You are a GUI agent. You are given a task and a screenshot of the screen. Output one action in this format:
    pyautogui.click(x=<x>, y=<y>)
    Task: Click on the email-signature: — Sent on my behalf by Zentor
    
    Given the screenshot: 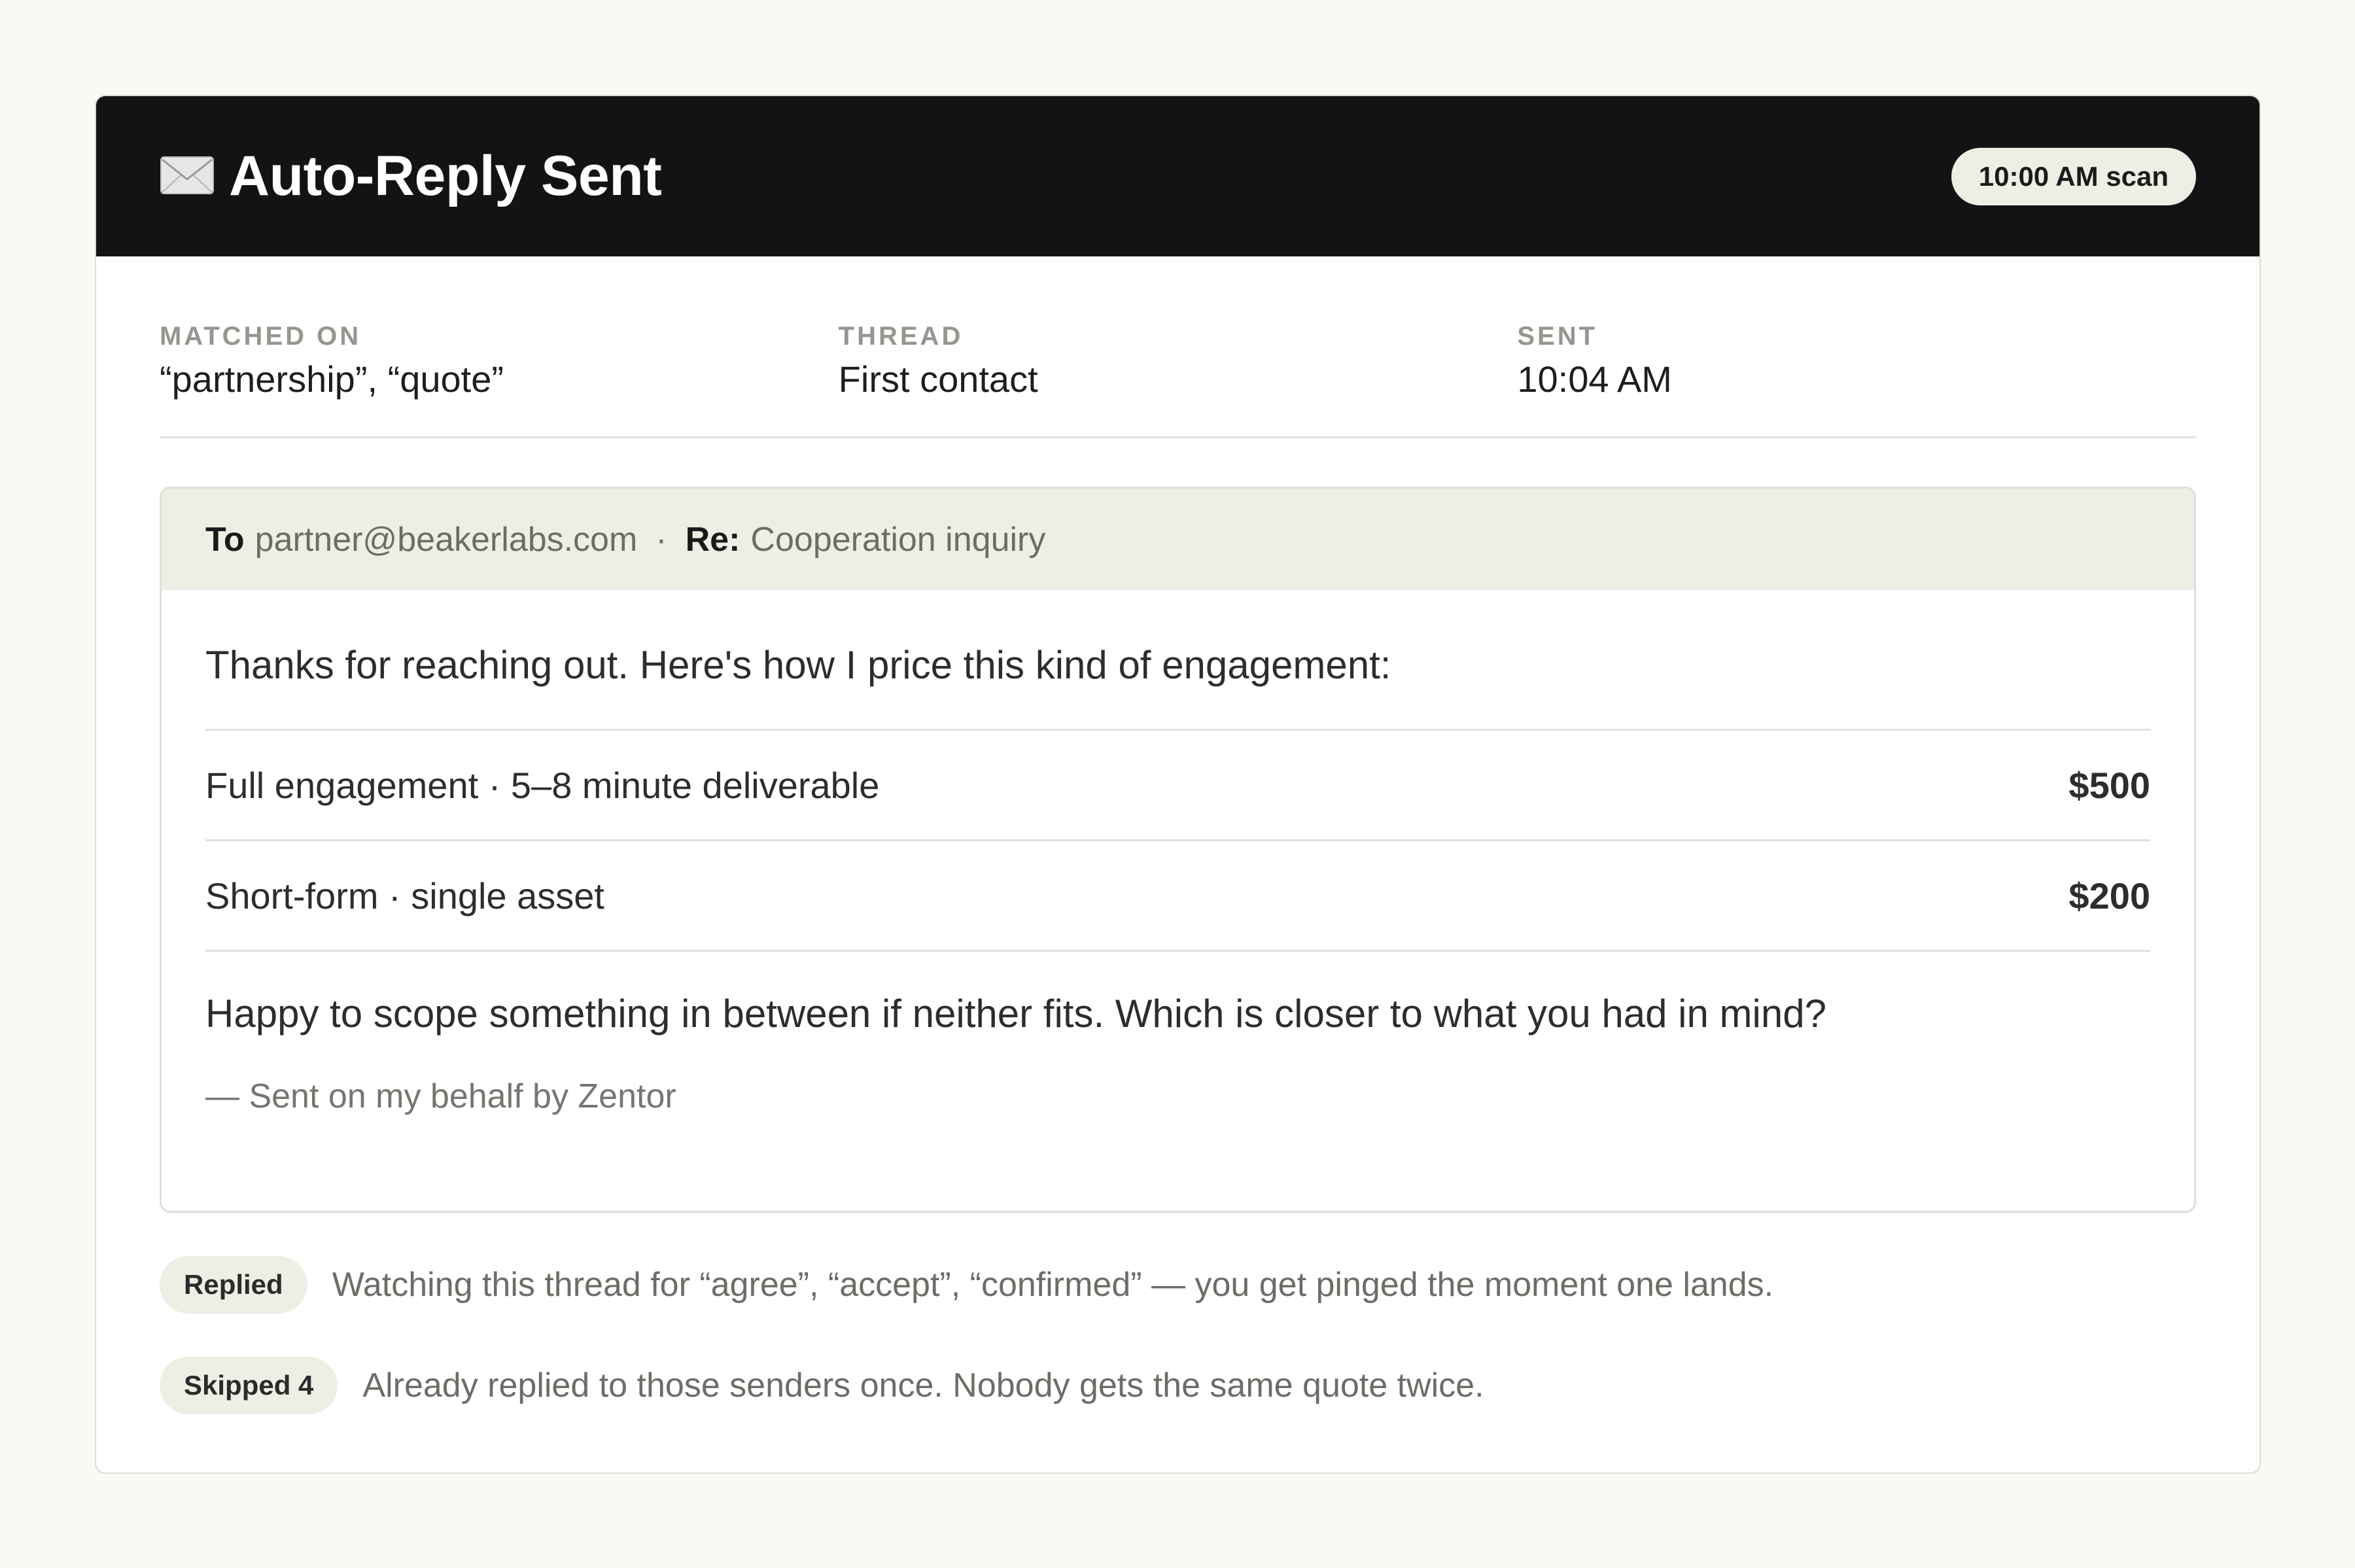 What is the action you would take?
    pyautogui.click(x=441, y=1096)
    